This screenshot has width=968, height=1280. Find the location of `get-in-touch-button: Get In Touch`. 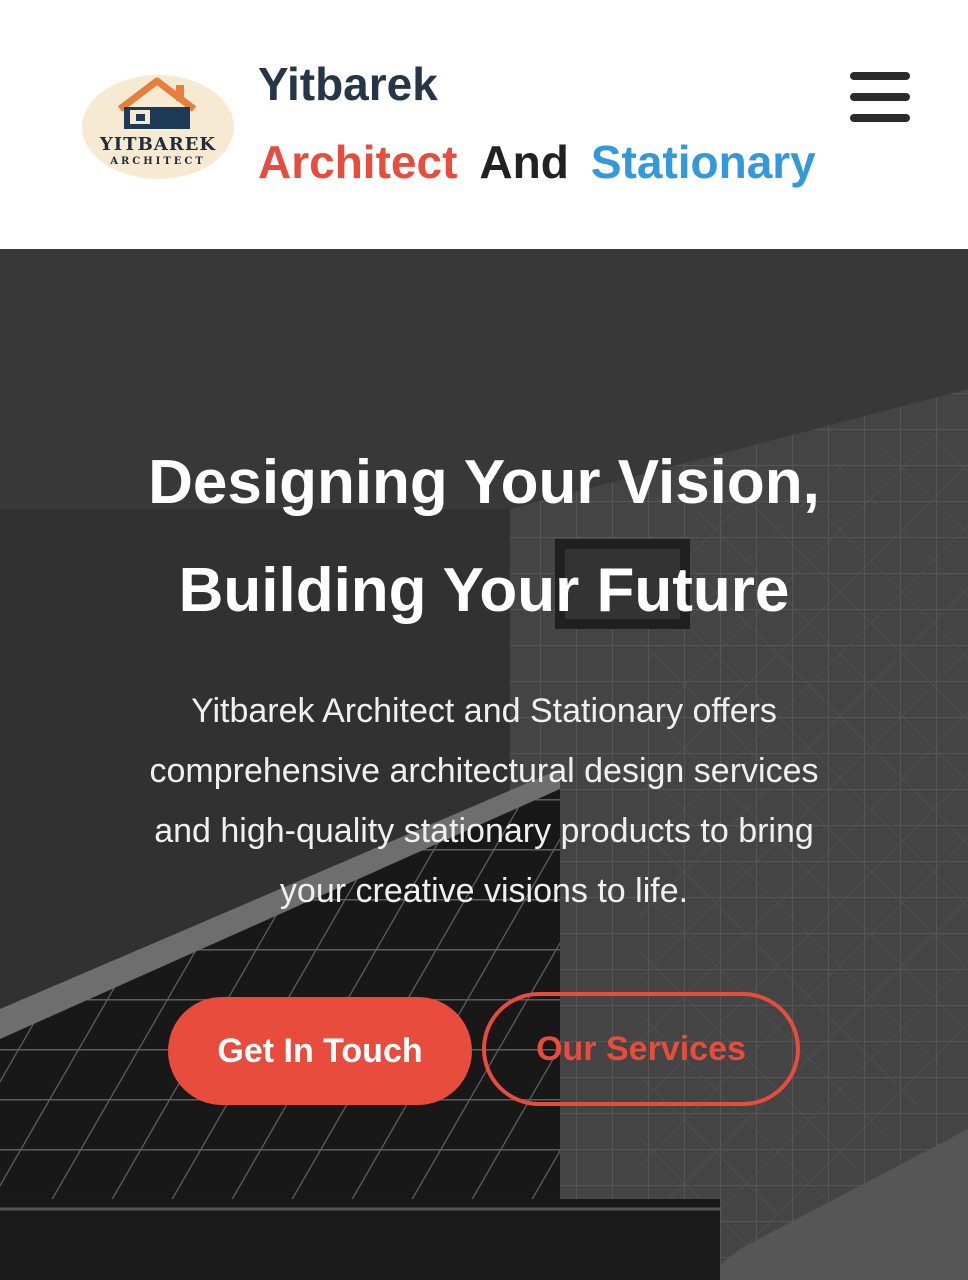

get-in-touch-button: Get In Touch is located at coordinates (320, 1051).